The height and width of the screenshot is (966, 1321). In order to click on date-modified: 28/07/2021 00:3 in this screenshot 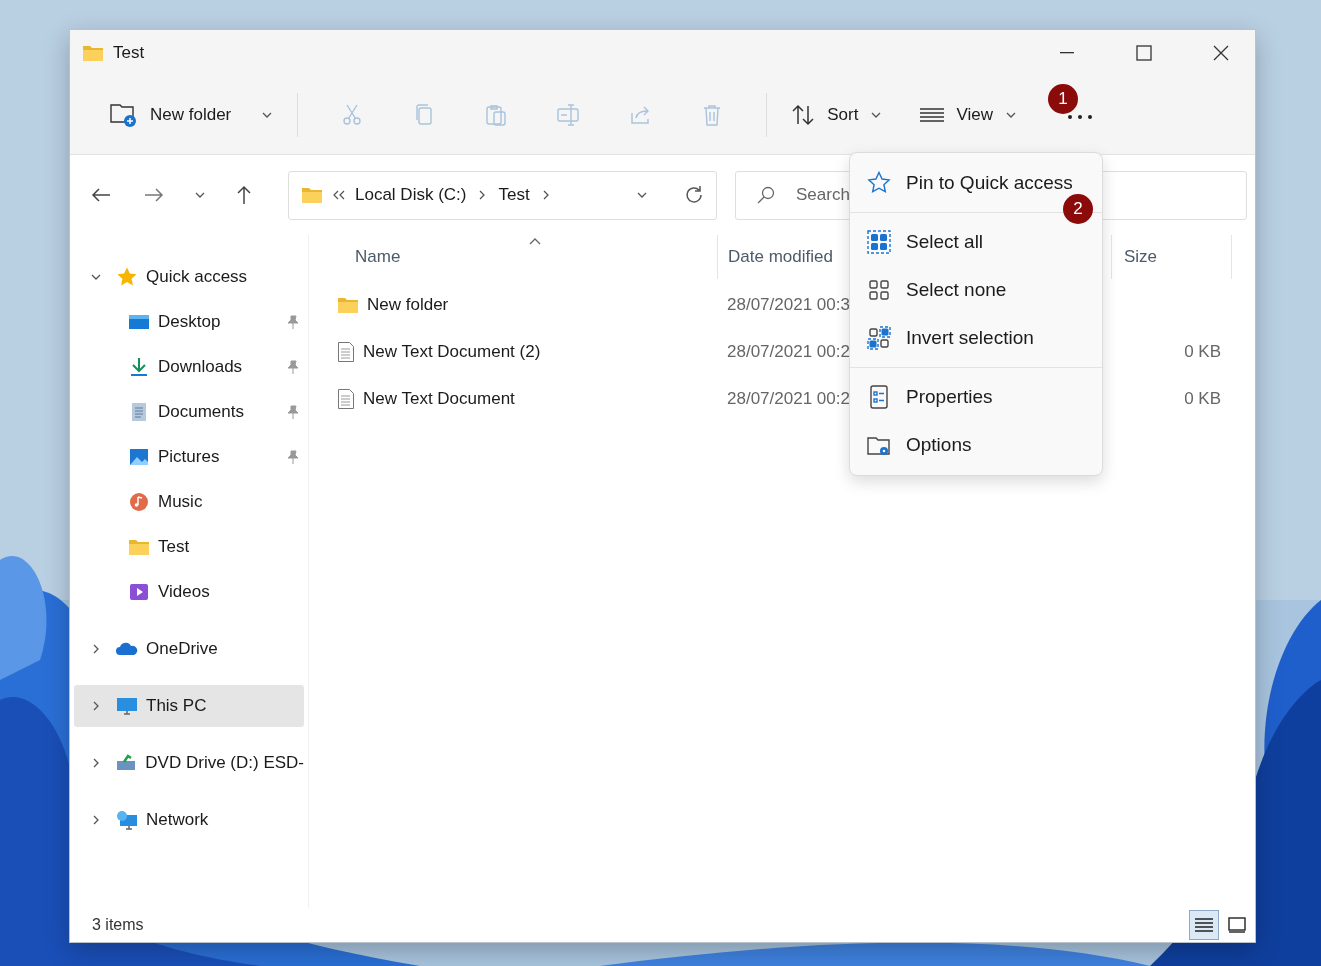, I will do `click(788, 304)`.